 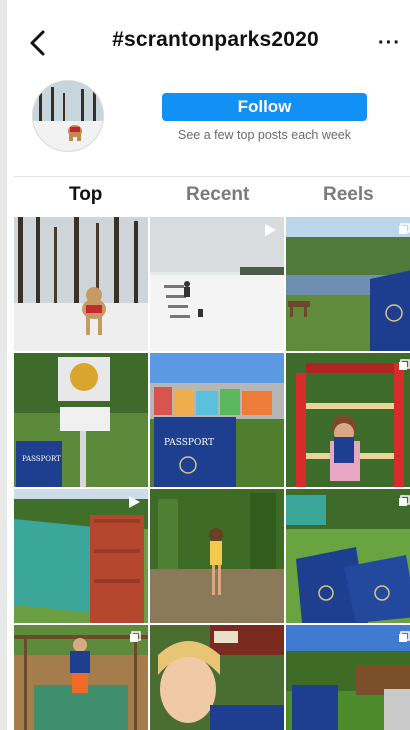 I want to click on follow-description: See a few top posts each week, so click(x=264, y=135).